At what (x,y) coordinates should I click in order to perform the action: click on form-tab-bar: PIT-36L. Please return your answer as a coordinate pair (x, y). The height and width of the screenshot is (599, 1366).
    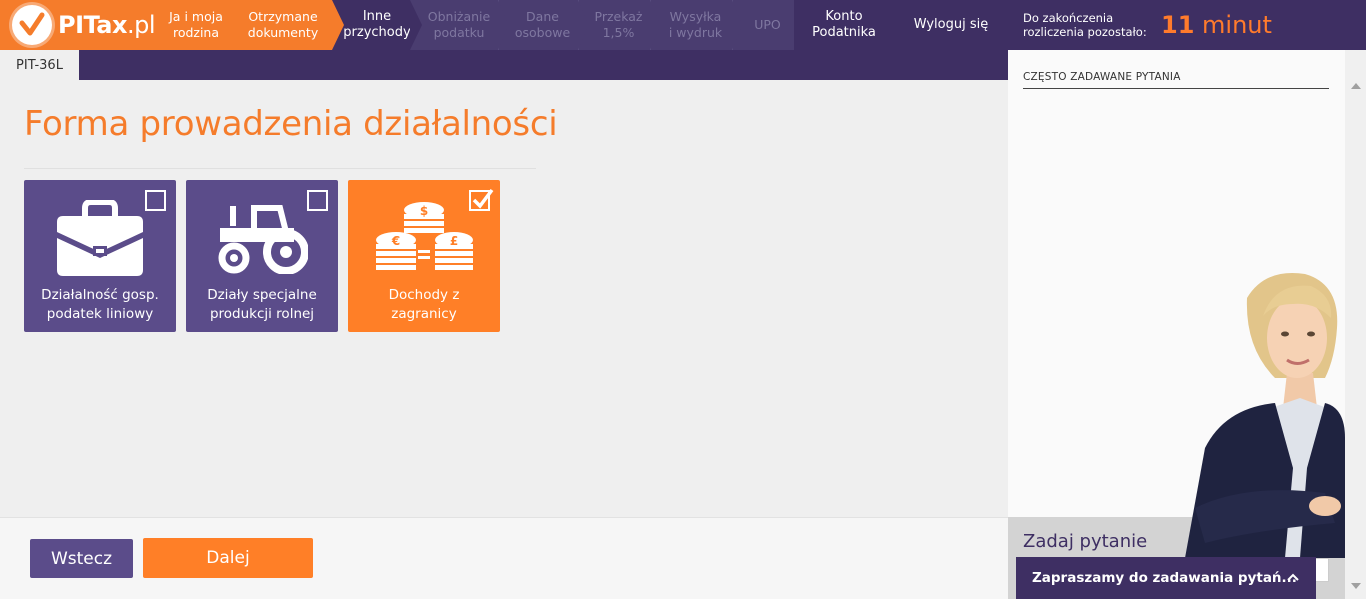
    Looking at the image, I should click on (504, 65).